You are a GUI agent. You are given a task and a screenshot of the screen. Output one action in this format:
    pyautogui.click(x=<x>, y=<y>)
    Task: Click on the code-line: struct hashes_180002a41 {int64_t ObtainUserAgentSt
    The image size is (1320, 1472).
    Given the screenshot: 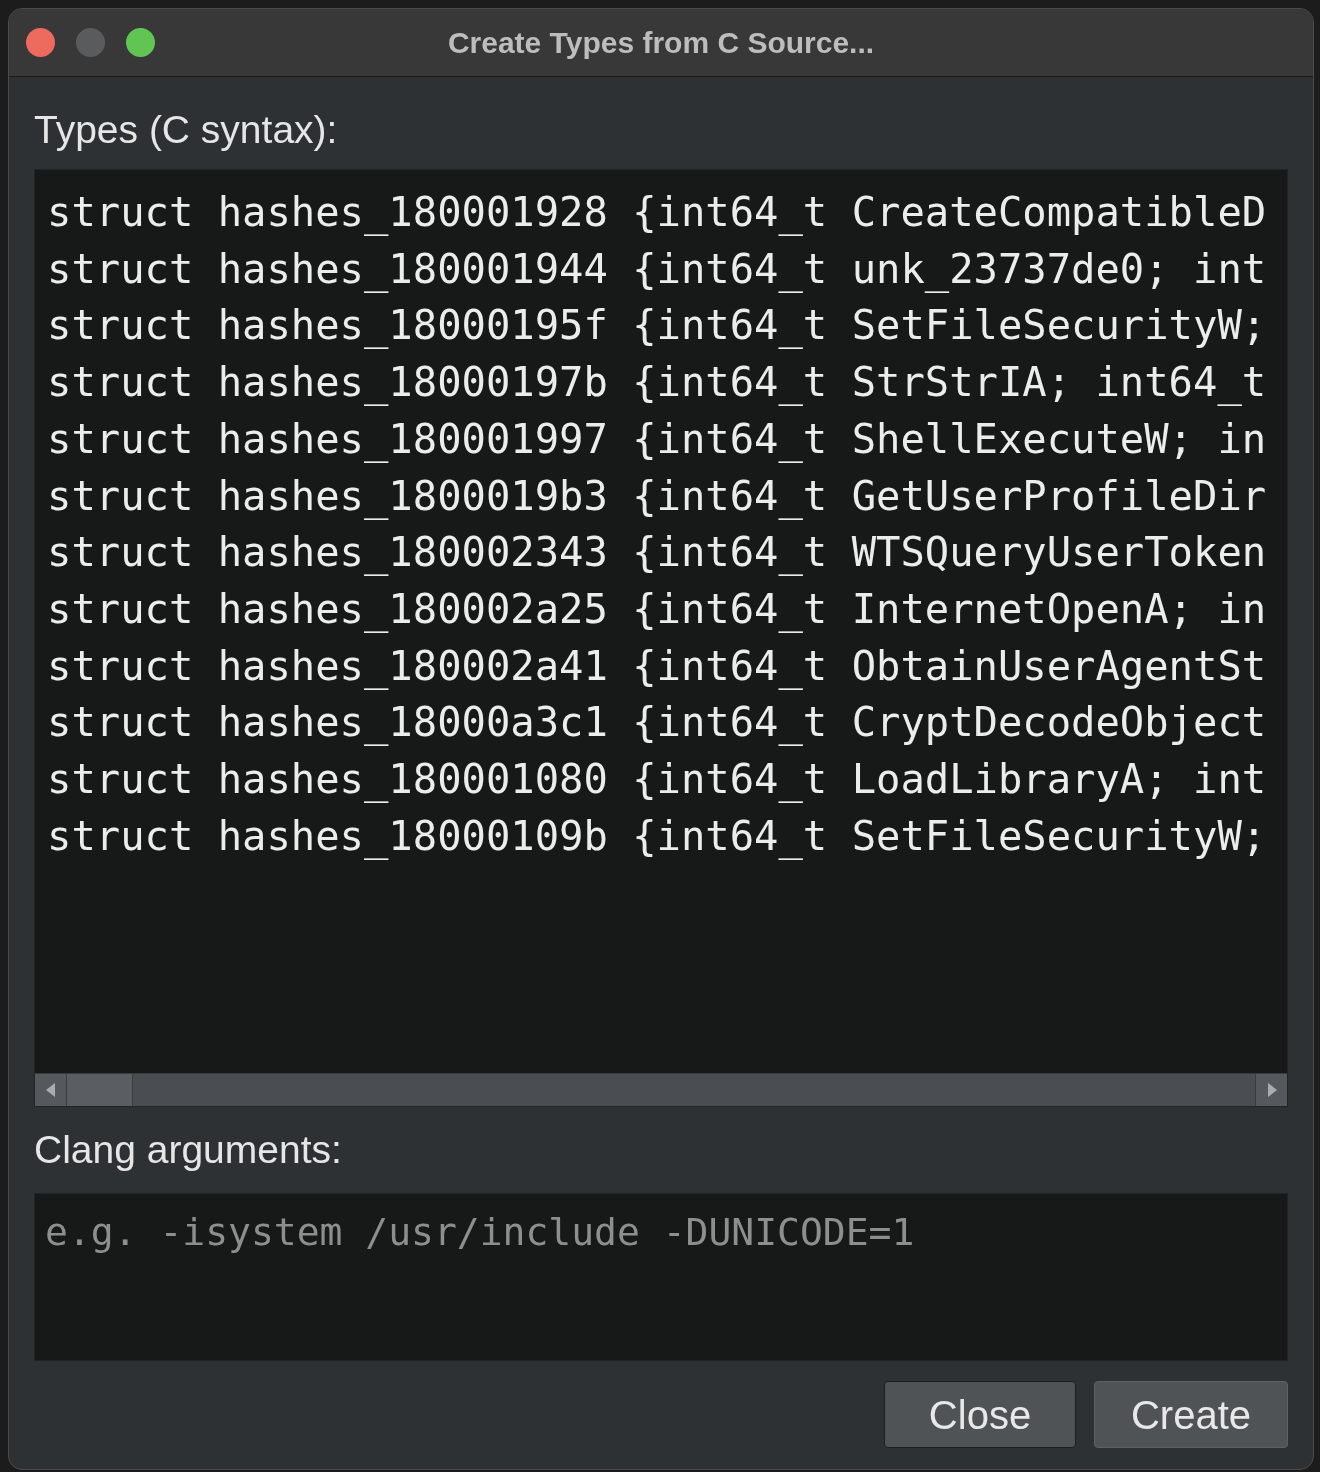 What is the action you would take?
    pyautogui.click(x=657, y=666)
    